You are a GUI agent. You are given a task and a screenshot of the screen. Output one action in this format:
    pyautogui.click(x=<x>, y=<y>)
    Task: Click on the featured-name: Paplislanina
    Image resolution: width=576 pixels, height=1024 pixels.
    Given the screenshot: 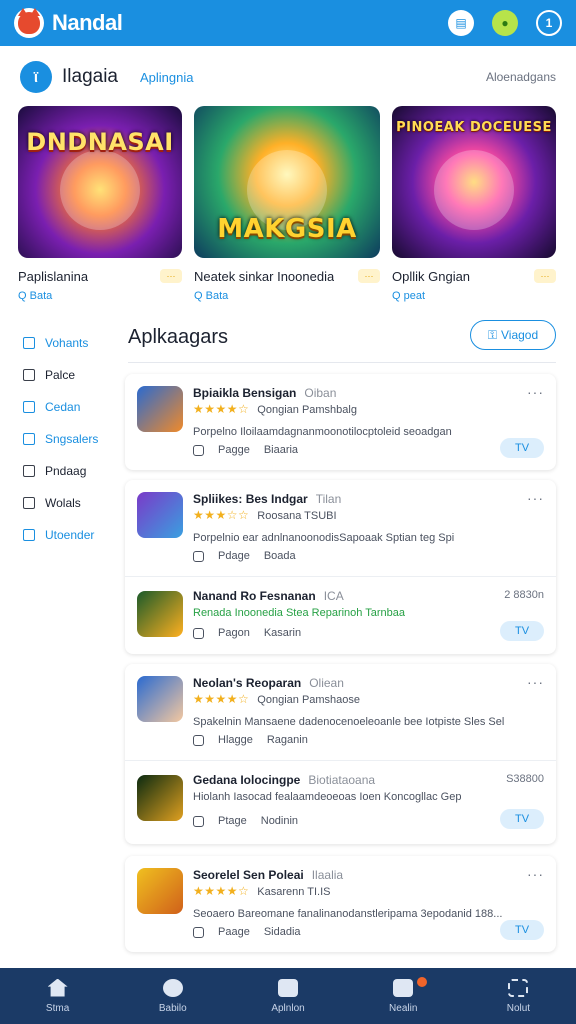 What is the action you would take?
    pyautogui.click(x=53, y=276)
    